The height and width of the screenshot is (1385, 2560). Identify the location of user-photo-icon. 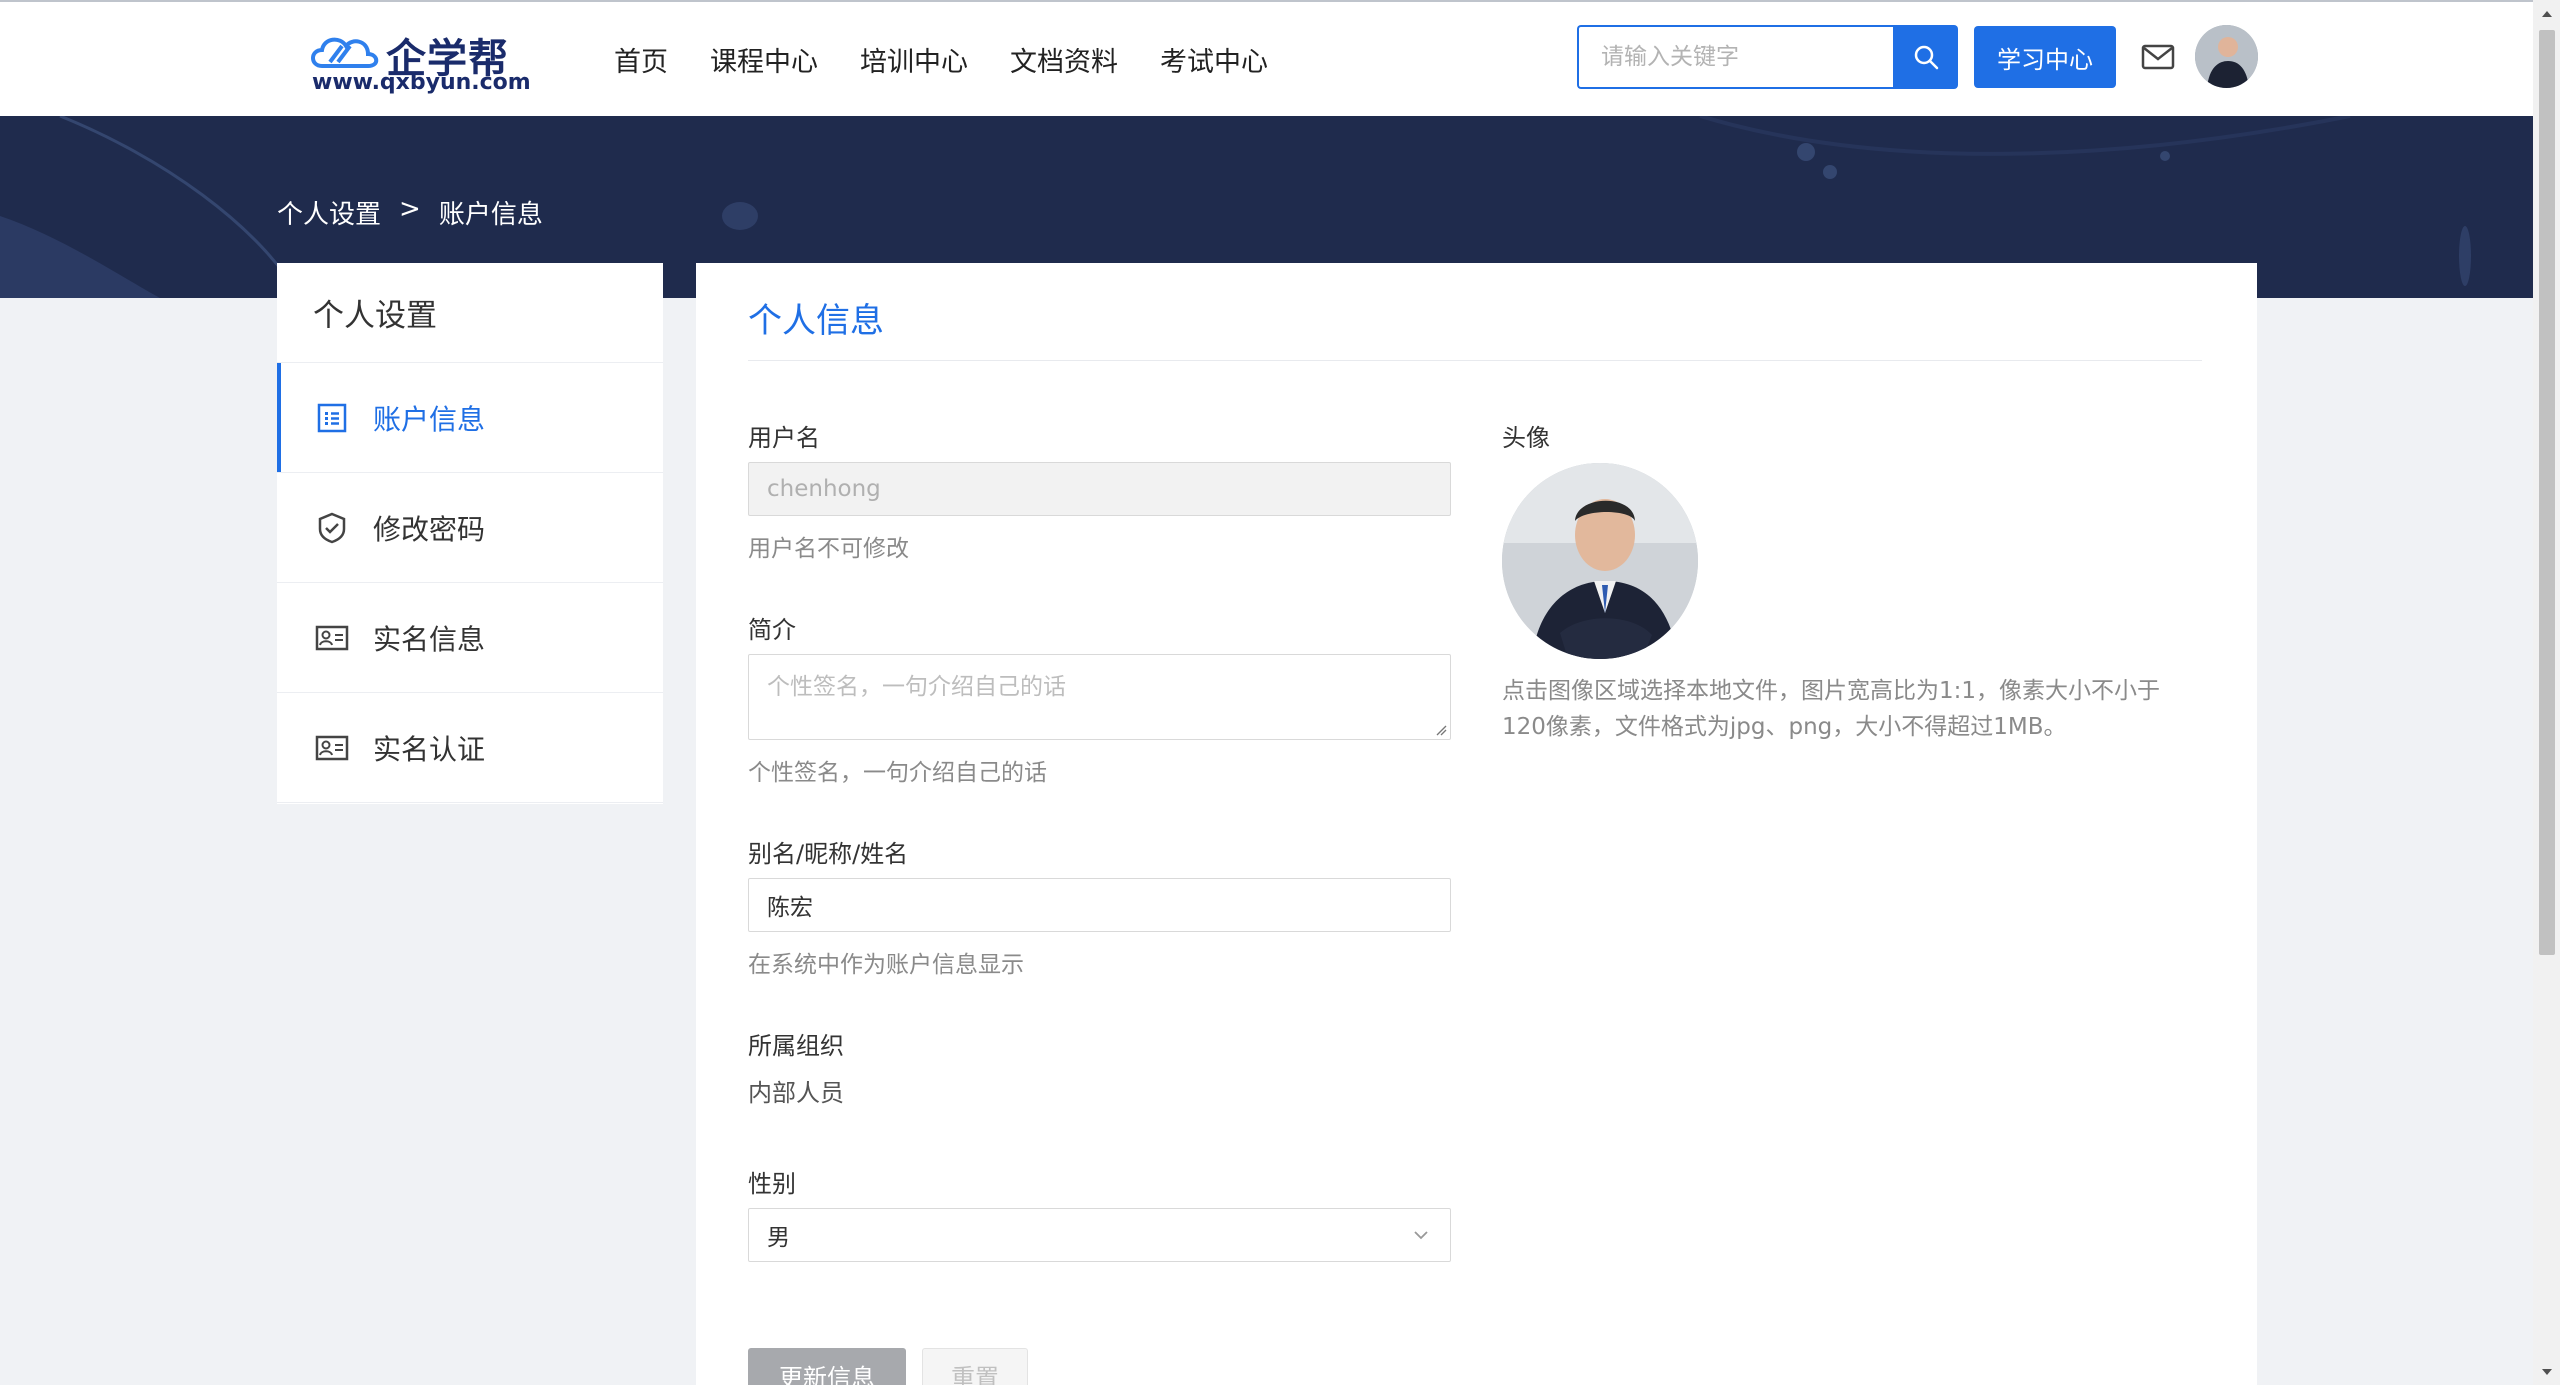
(2226, 56).